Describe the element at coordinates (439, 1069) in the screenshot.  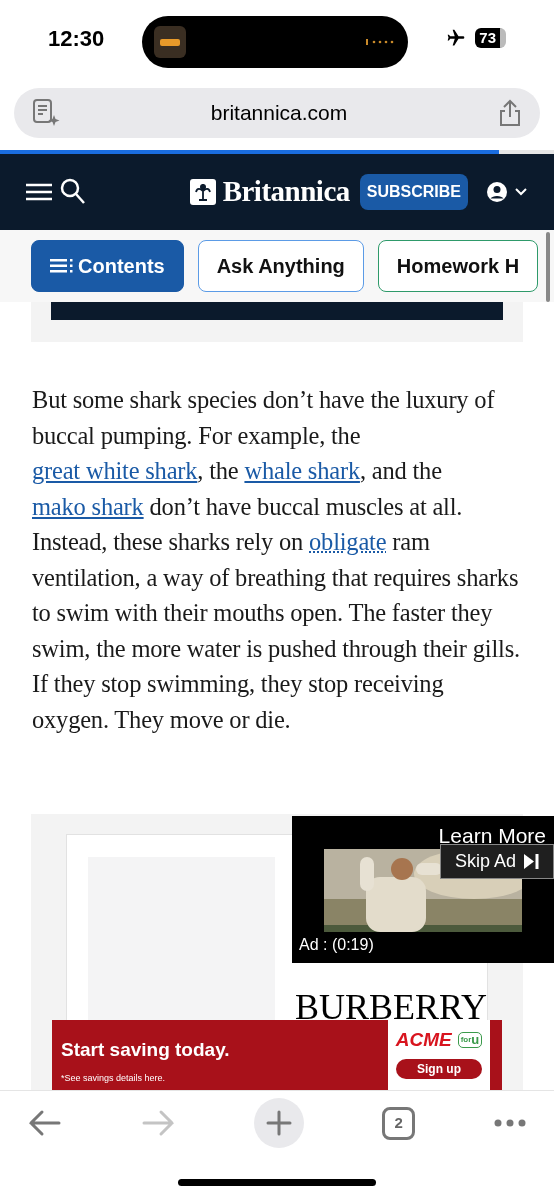
I see `sign-up-button: Sign up` at that location.